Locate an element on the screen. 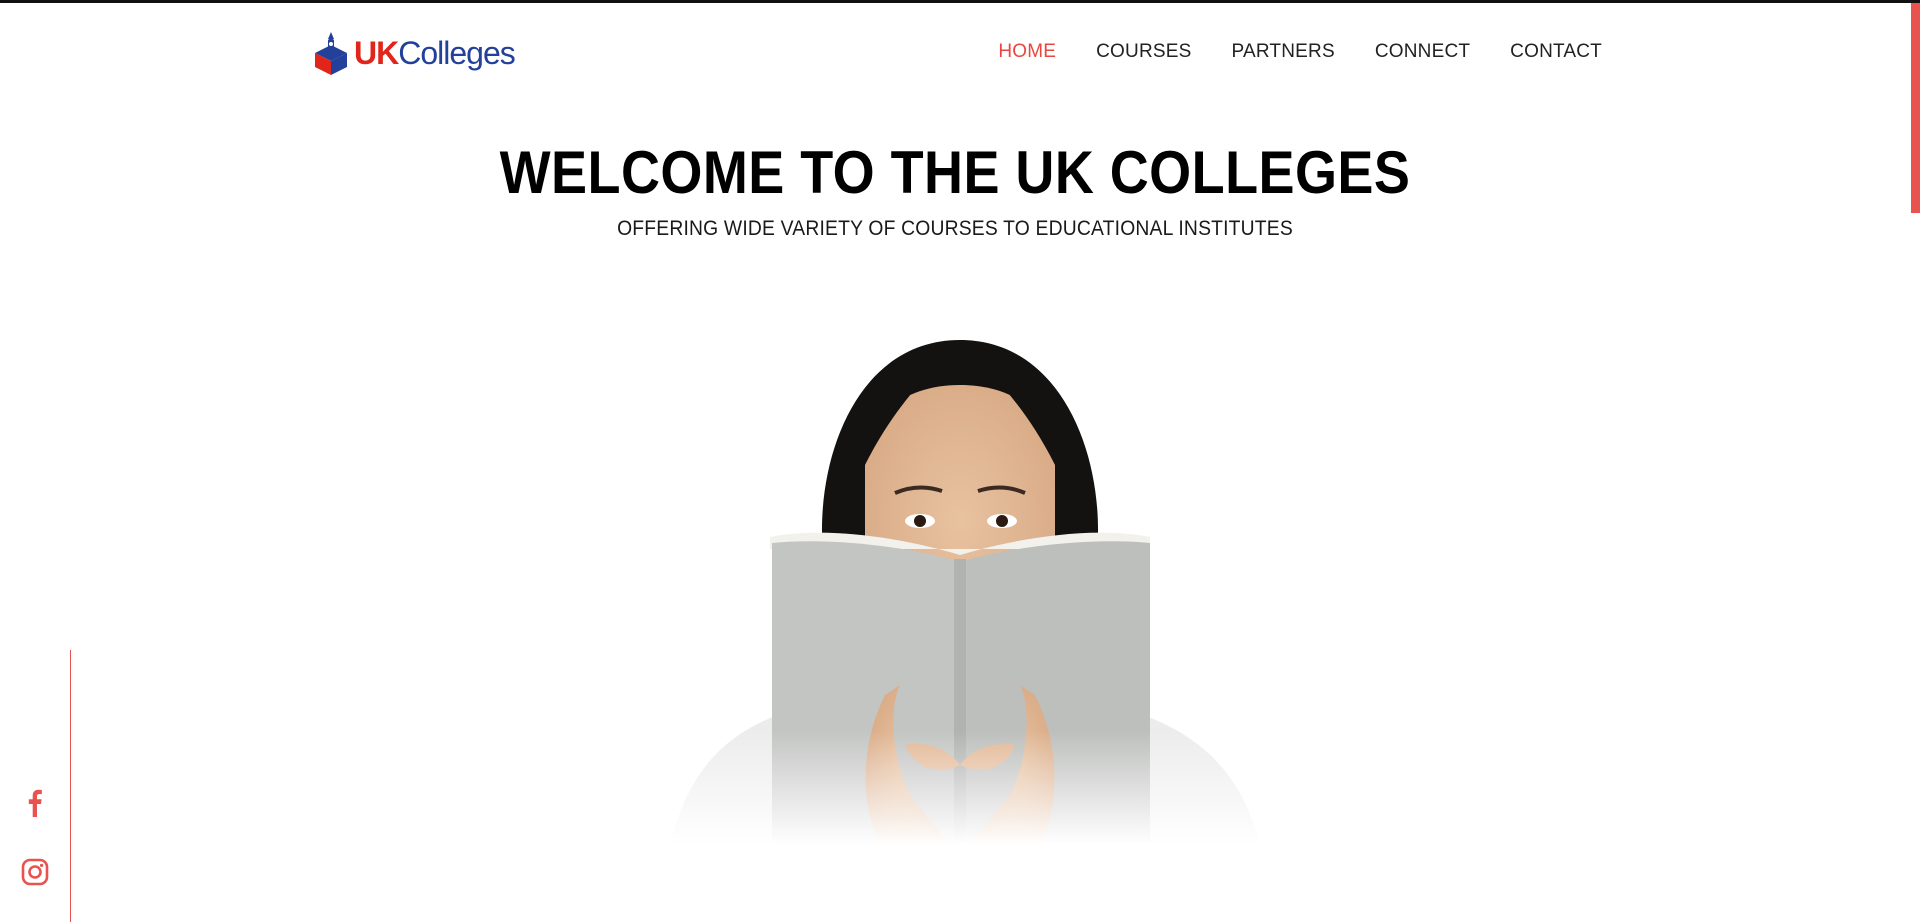 The width and height of the screenshot is (1920, 922). main-navigation: HOME COURSES PARTNERS CONNECT CONTACT is located at coordinates (1300, 52).